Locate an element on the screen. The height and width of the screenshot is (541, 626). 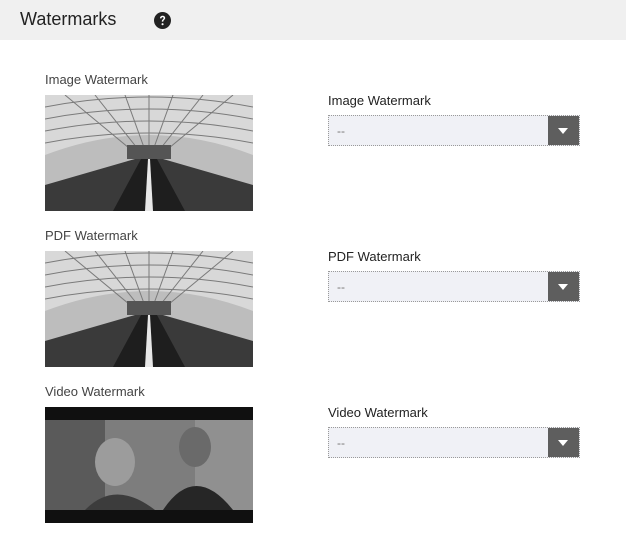
image-watermark-selected-value: -- is located at coordinates (341, 131).